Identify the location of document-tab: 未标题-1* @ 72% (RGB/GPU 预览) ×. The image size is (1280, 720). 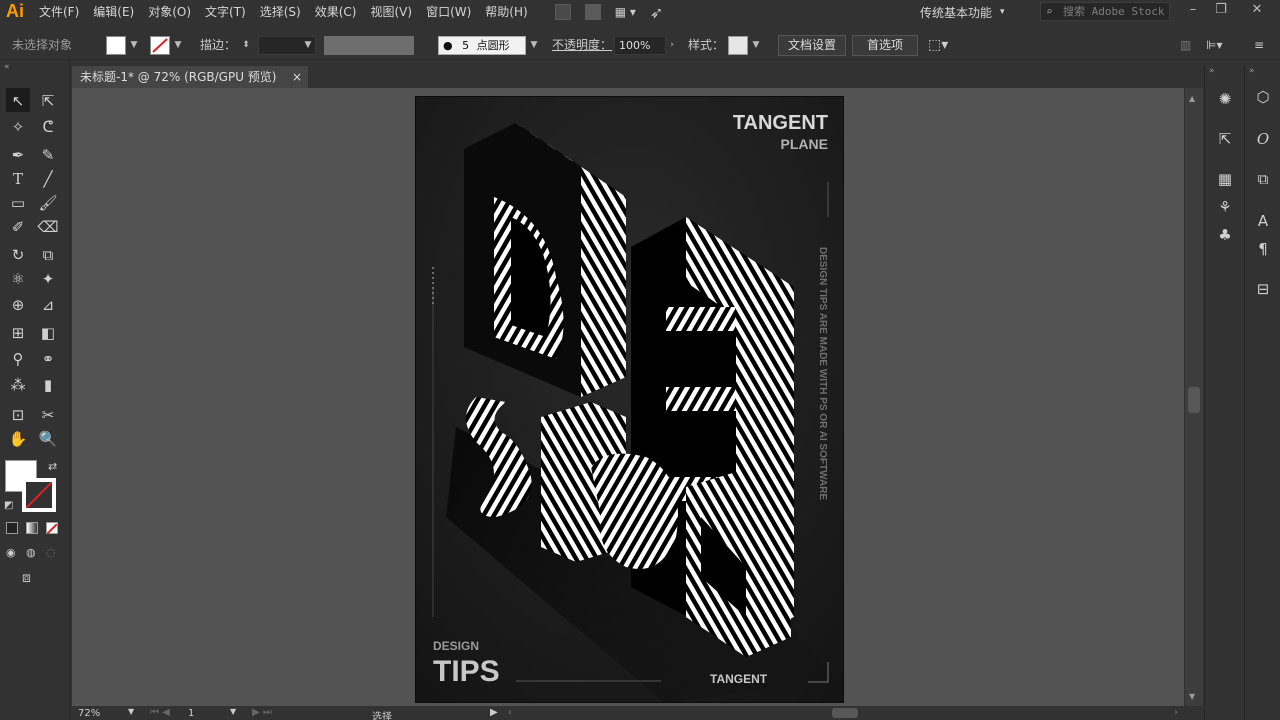
(190, 77).